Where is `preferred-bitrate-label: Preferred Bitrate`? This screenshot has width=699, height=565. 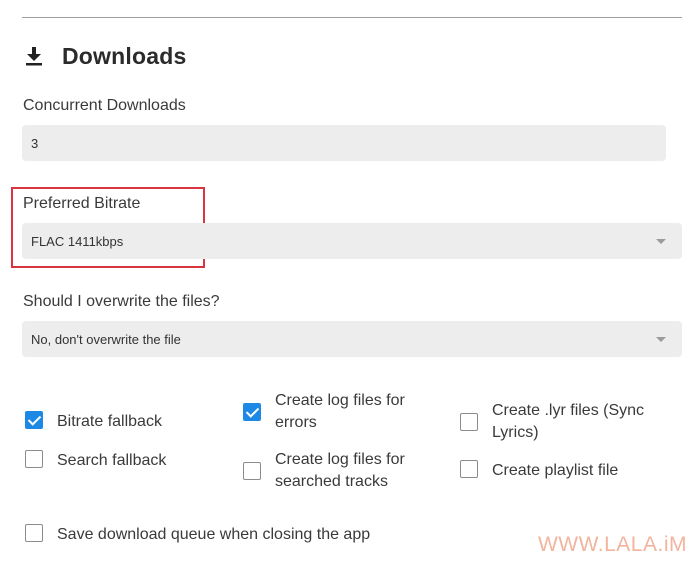 preferred-bitrate-label: Preferred Bitrate is located at coordinates (82, 203).